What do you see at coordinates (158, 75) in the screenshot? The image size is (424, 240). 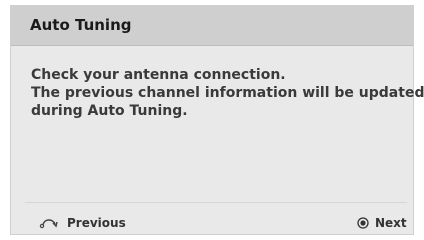 I see `message-line-1: Check your antenna connection.` at bounding box center [158, 75].